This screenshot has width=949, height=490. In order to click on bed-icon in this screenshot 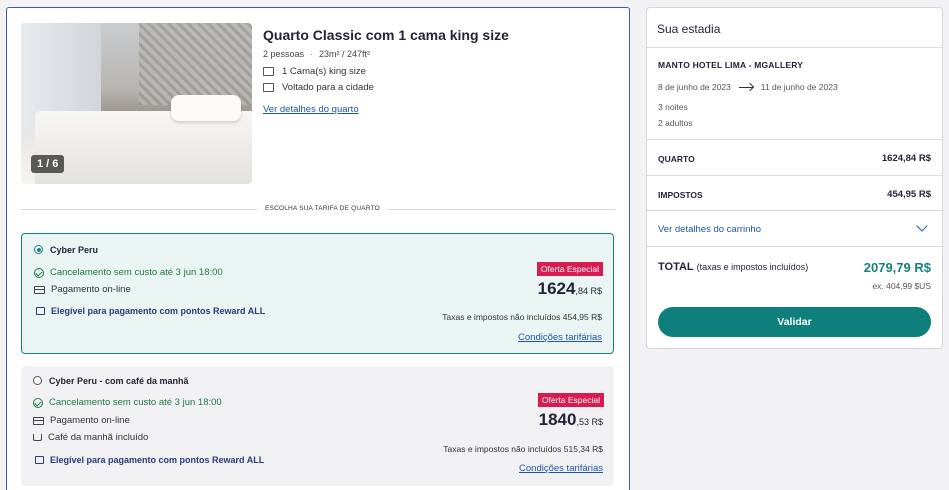, I will do `click(268, 71)`.